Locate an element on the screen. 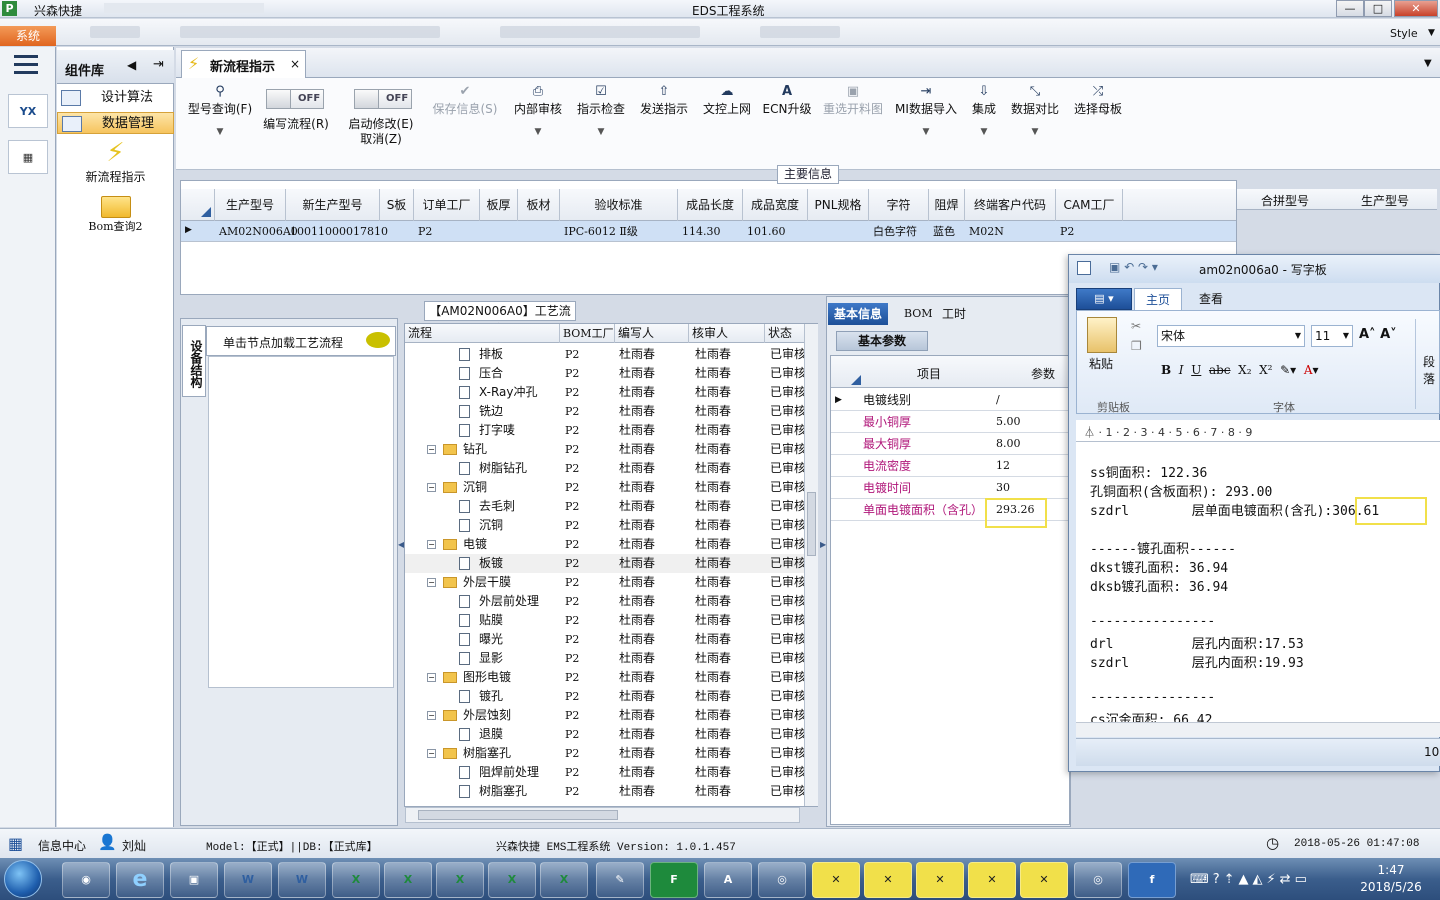 The image size is (1440, 900). ie-browser-icon: e is located at coordinates (140, 880).